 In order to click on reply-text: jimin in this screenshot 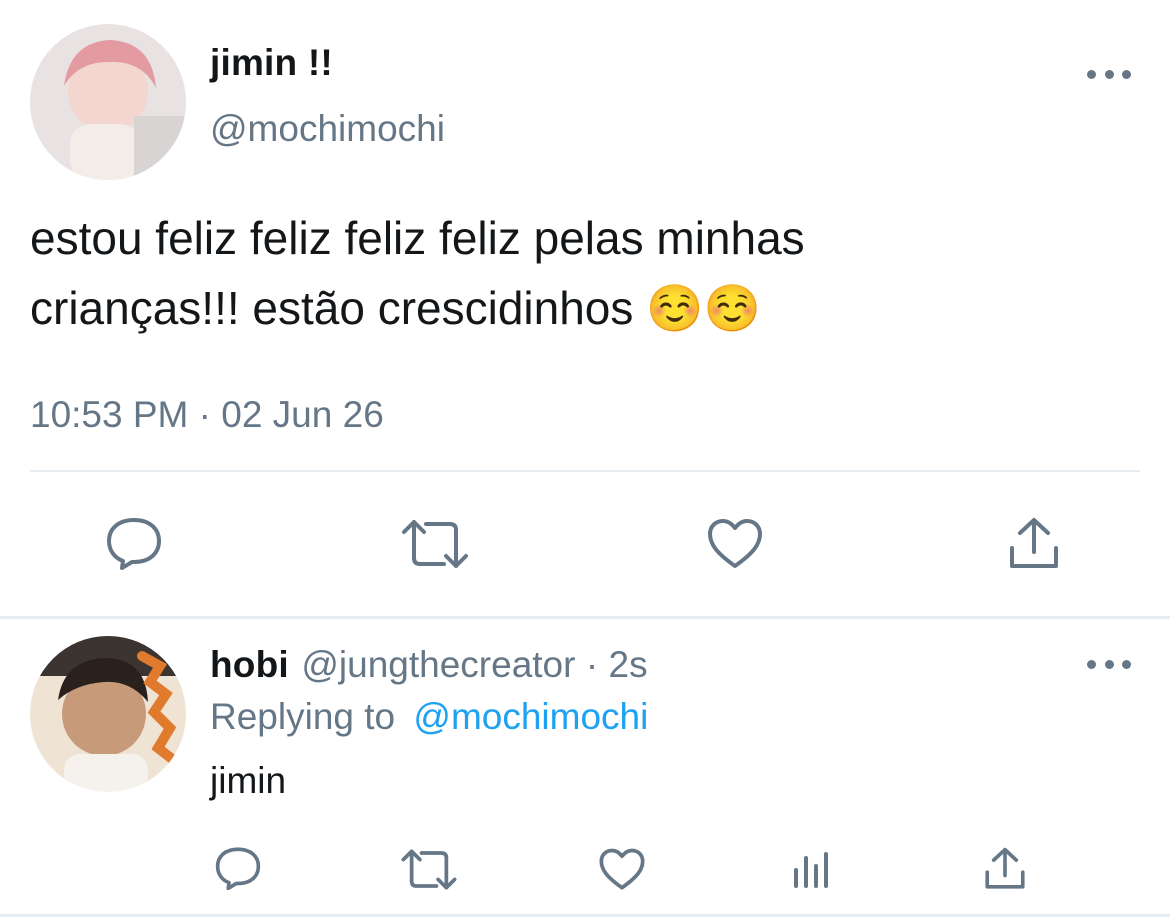, I will do `click(248, 780)`.